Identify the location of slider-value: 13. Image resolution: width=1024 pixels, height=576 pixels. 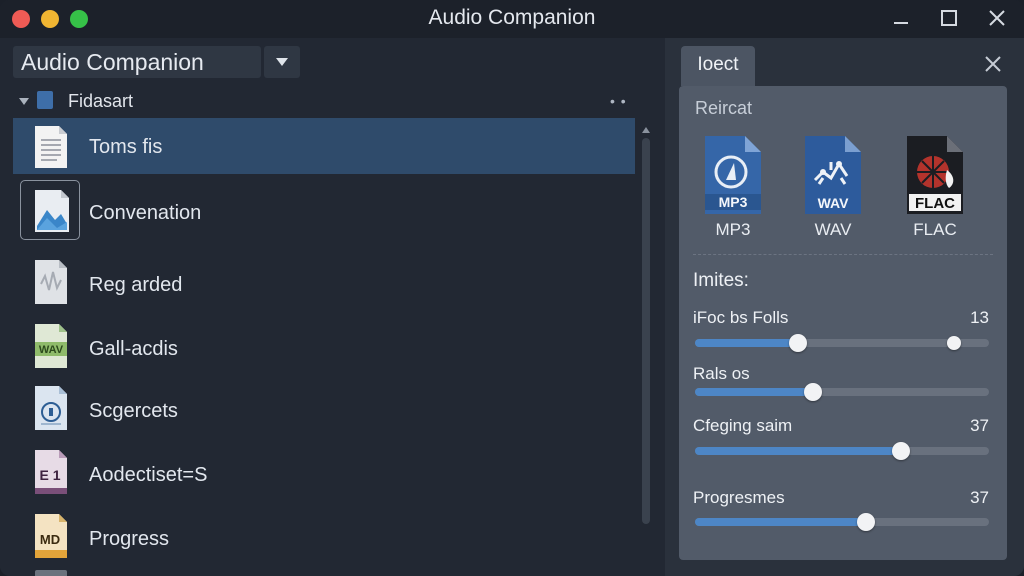
(979, 317).